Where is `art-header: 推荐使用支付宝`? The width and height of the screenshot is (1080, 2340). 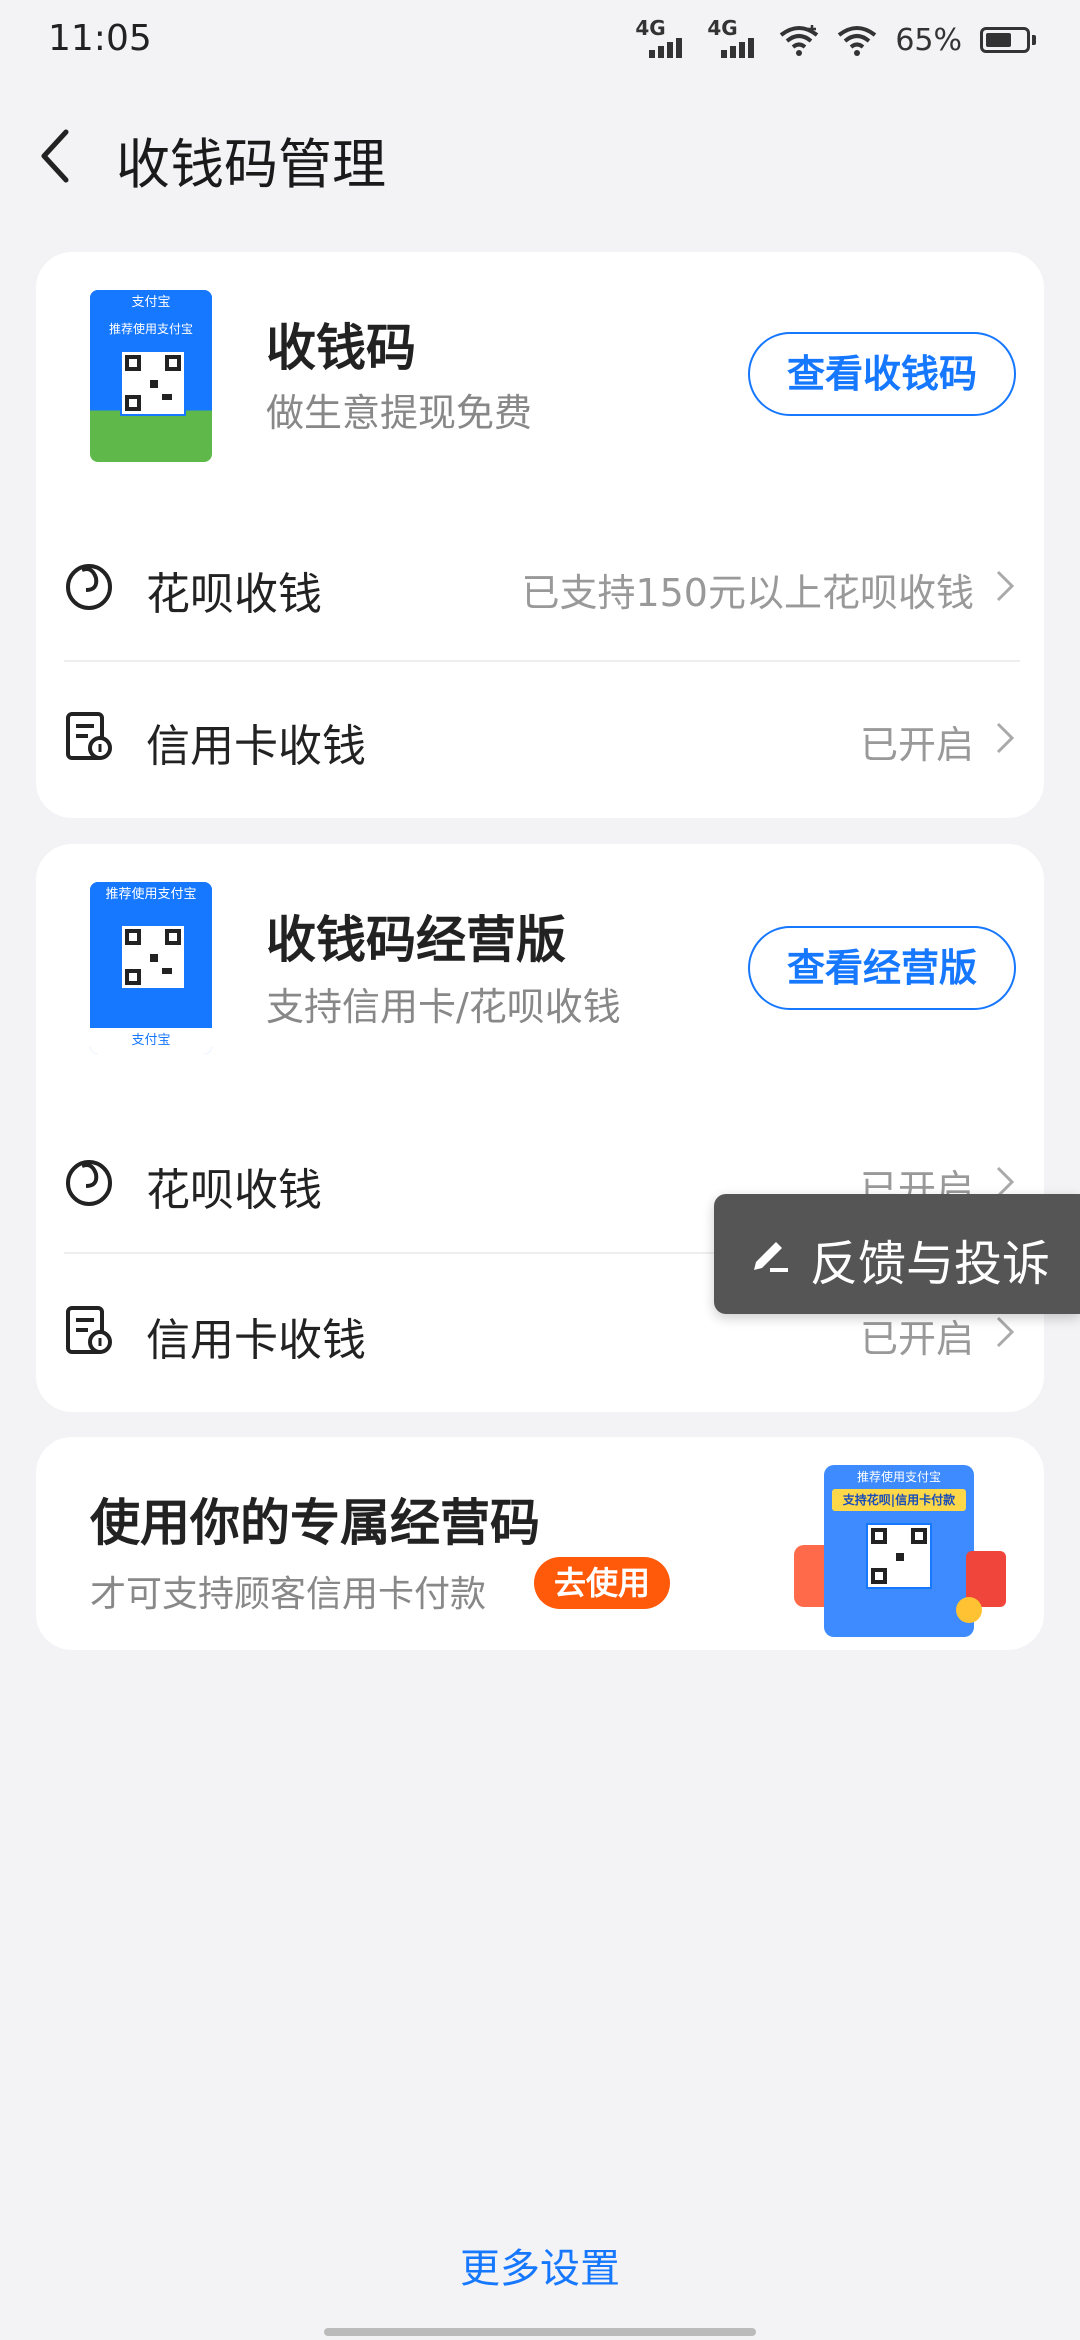 art-header: 推荐使用支付宝 is located at coordinates (898, 1477).